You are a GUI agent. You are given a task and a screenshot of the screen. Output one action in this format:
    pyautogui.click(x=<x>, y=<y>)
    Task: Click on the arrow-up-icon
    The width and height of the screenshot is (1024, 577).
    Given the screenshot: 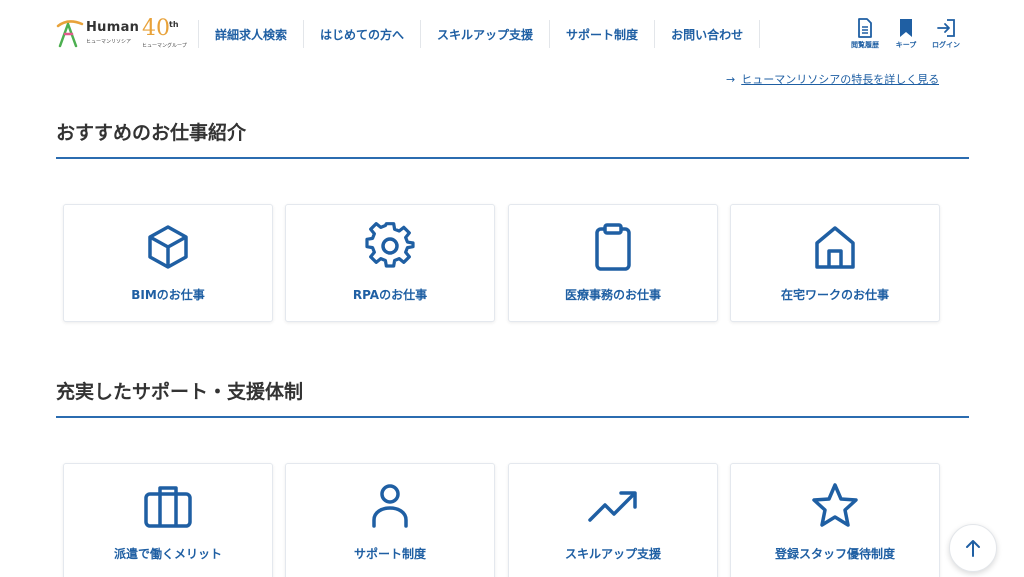 What is the action you would take?
    pyautogui.click(x=973, y=548)
    